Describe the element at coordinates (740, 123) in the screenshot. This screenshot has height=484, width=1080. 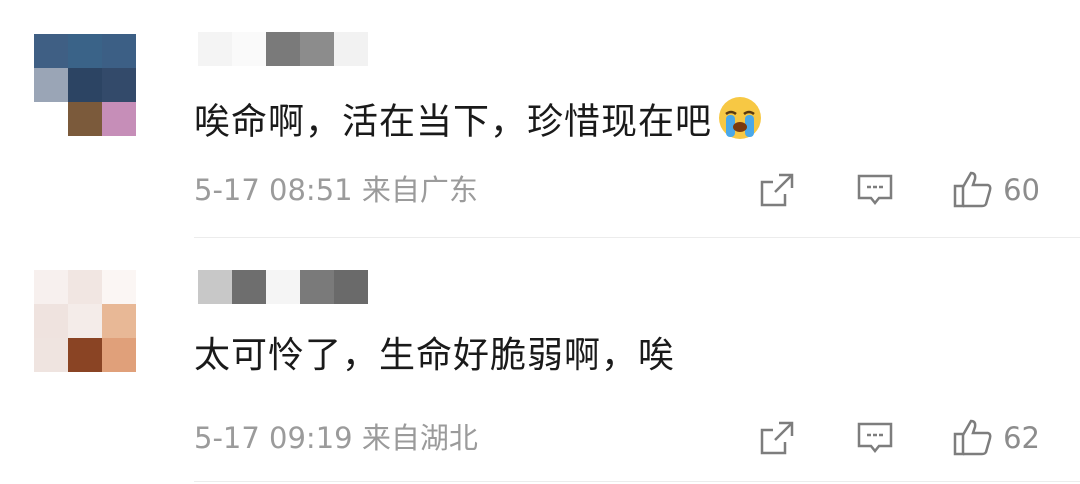
I see `loudly-crying-face-icon` at that location.